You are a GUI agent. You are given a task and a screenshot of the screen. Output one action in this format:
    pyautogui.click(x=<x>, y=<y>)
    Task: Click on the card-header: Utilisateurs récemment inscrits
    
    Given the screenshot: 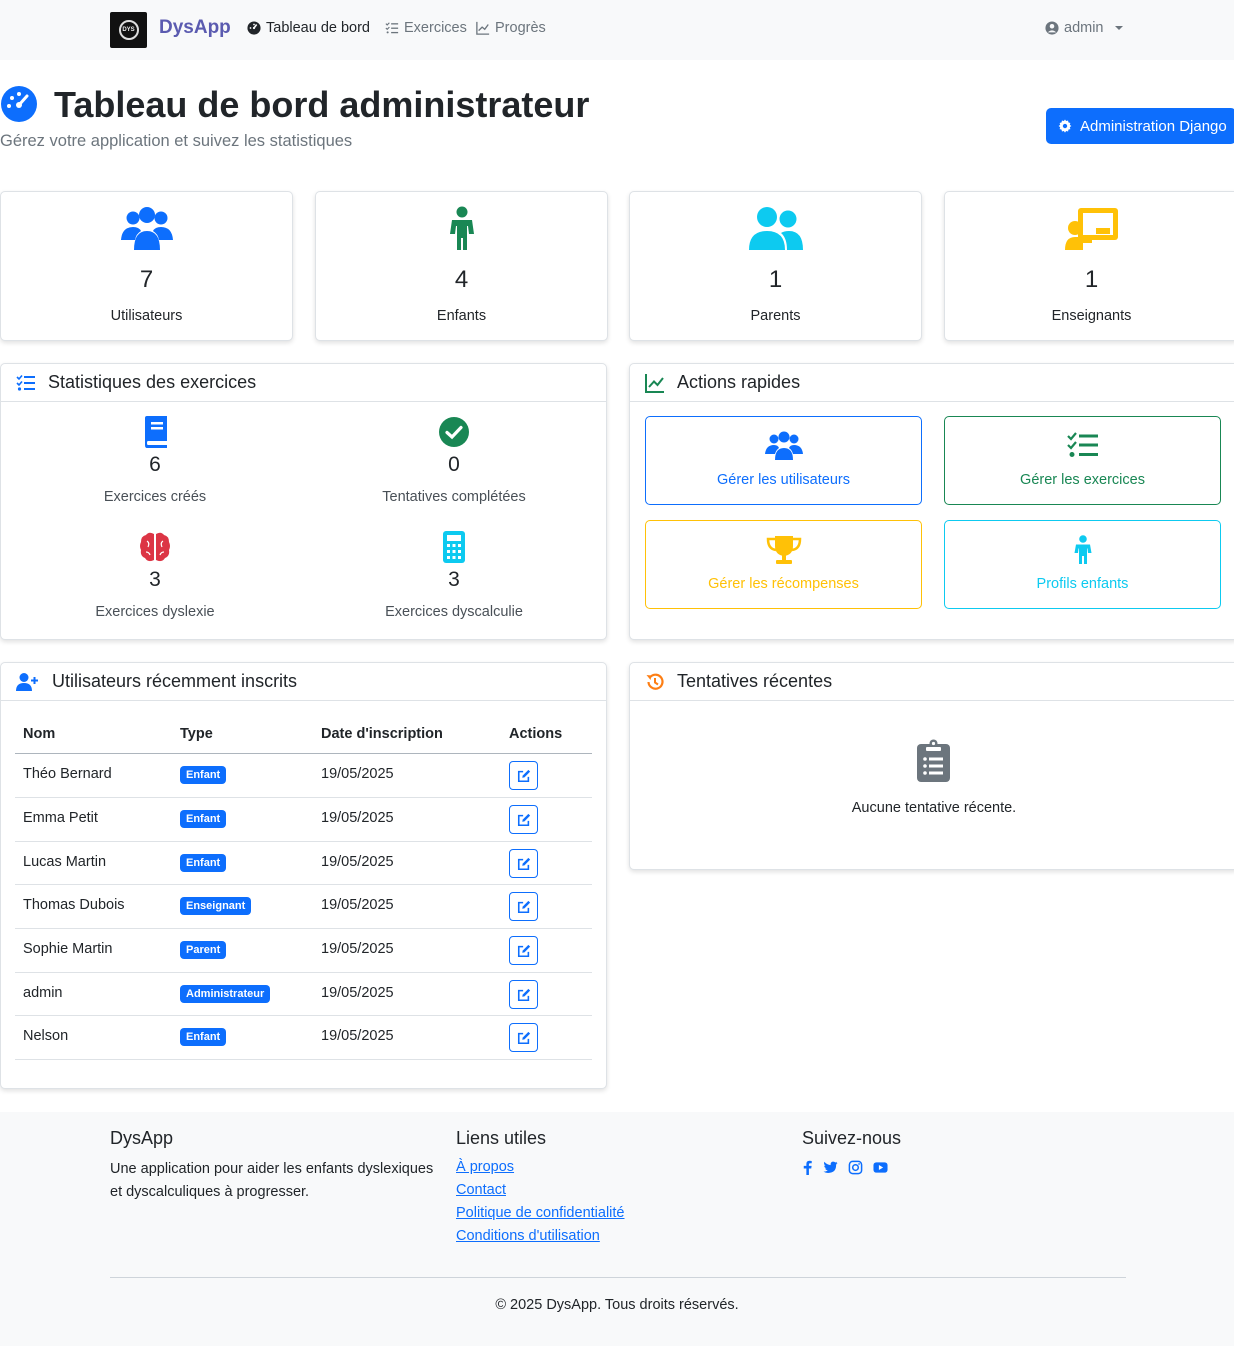 What is the action you would take?
    pyautogui.click(x=303, y=682)
    